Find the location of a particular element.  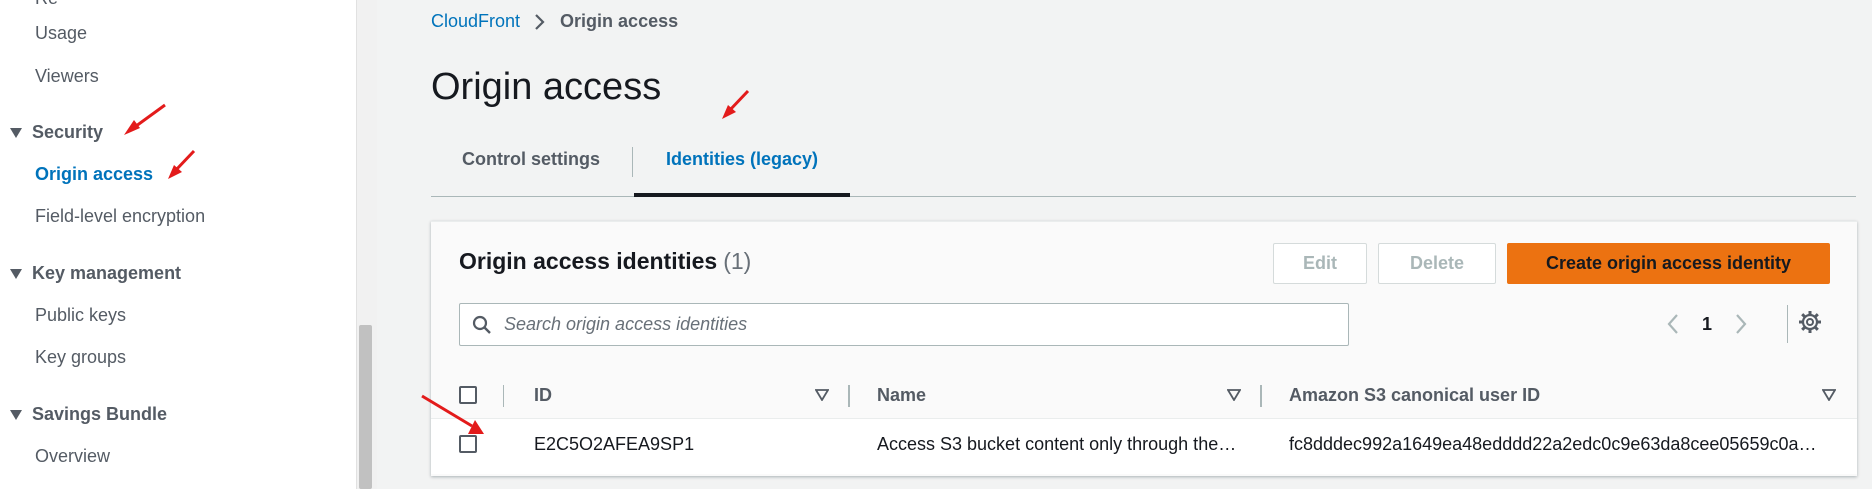

sidebar-section-savings-bundle: Savings Bundle is located at coordinates (88, 414).